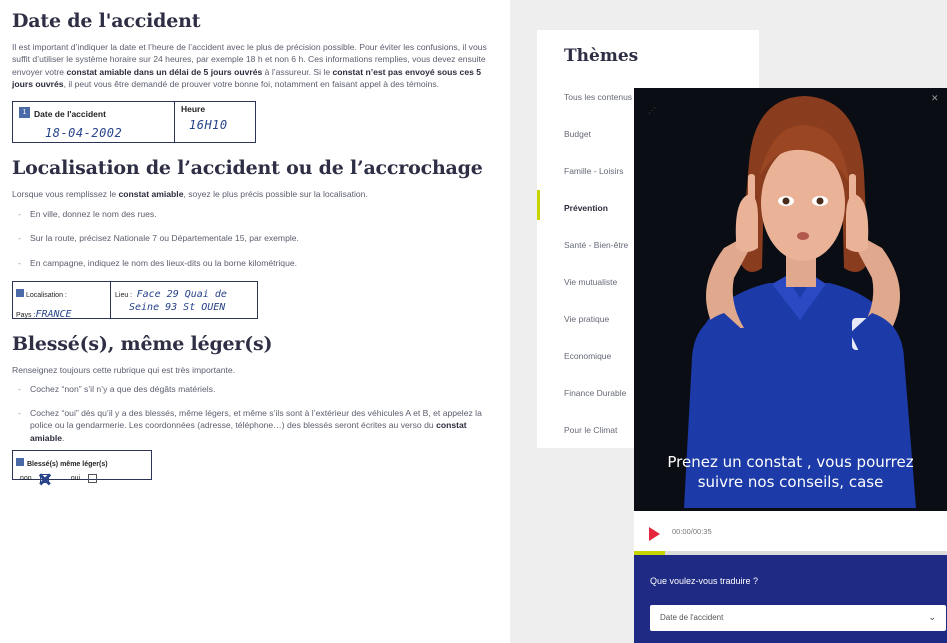 Image resolution: width=947 pixels, height=643 pixels. I want to click on hour-label: Heure, so click(193, 108).